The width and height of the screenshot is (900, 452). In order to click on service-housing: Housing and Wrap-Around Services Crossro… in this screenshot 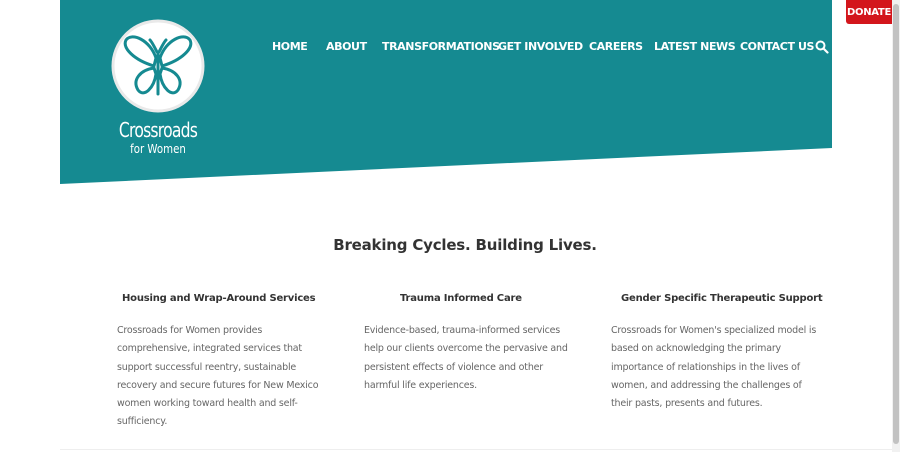, I will do `click(224, 362)`.